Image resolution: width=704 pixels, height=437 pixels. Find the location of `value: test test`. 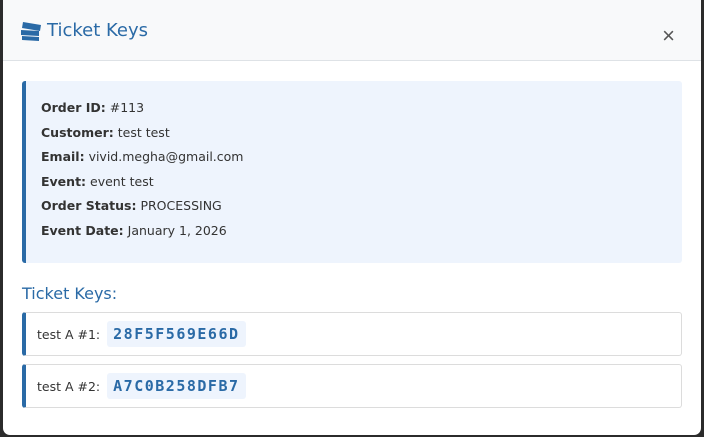

value: test test is located at coordinates (143, 132).